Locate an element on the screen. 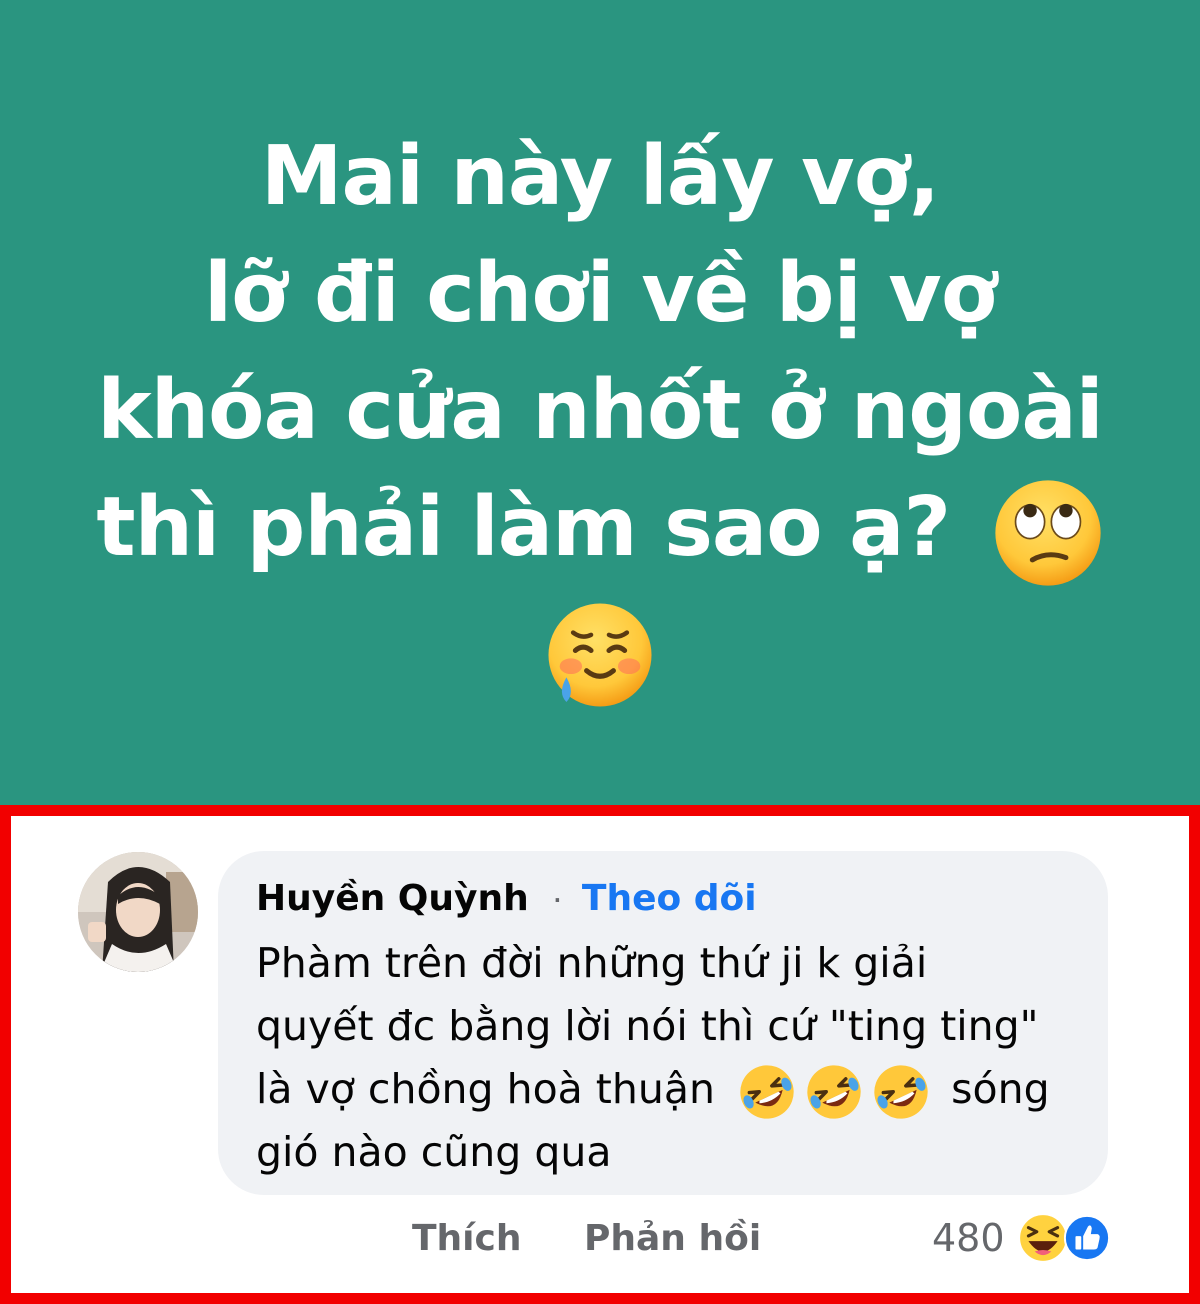  comment-header: Huyền Quỳnh · Theo dõi is located at coordinates (506, 898).